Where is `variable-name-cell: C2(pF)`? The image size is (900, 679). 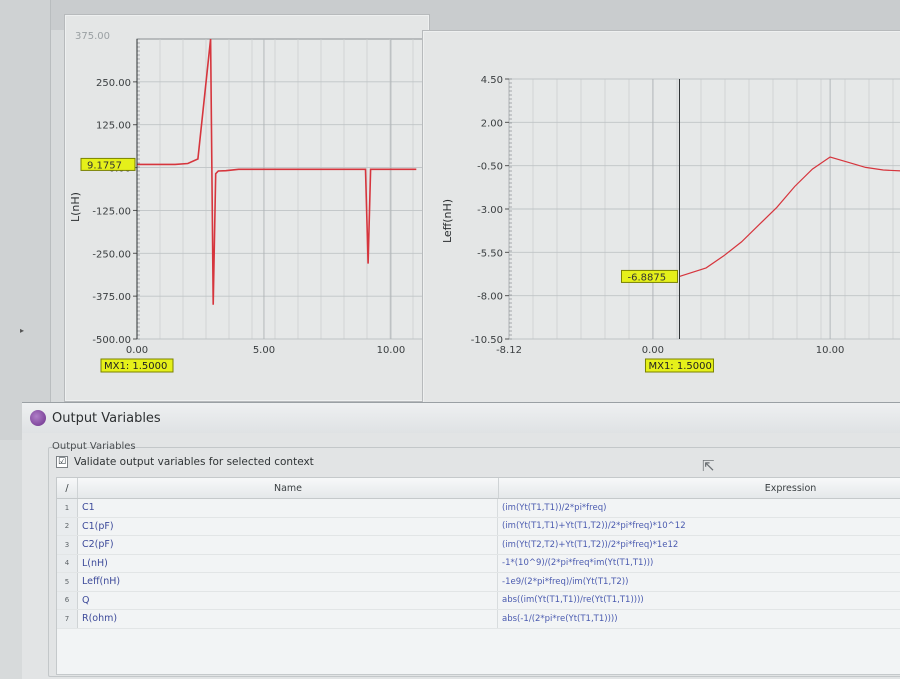
variable-name-cell: C2(pF) is located at coordinates (288, 545).